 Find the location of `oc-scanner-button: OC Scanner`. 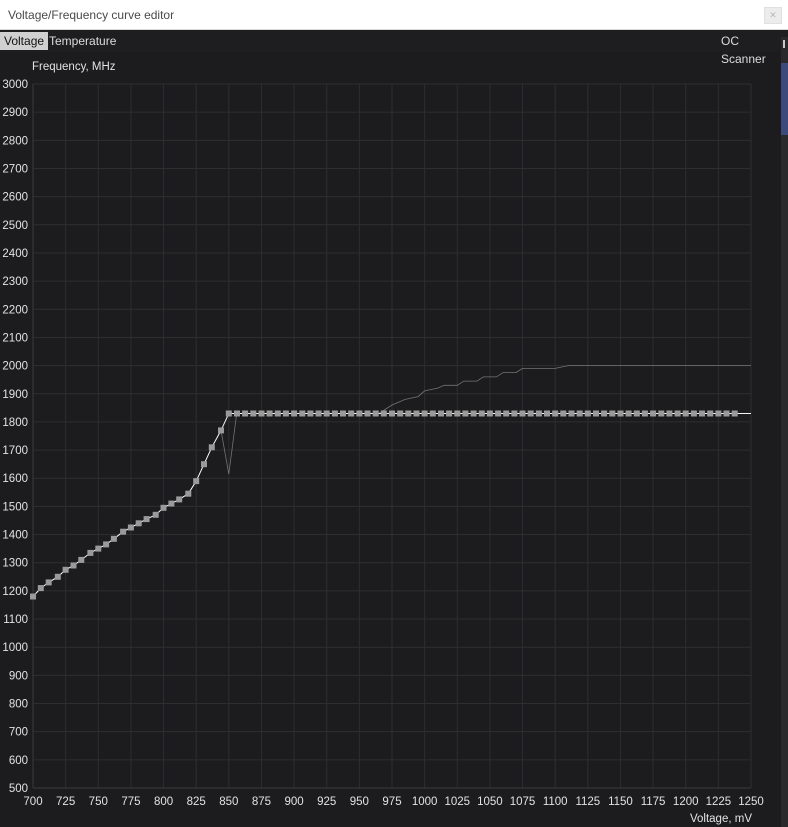

oc-scanner-button: OC Scanner is located at coordinates (752, 49).